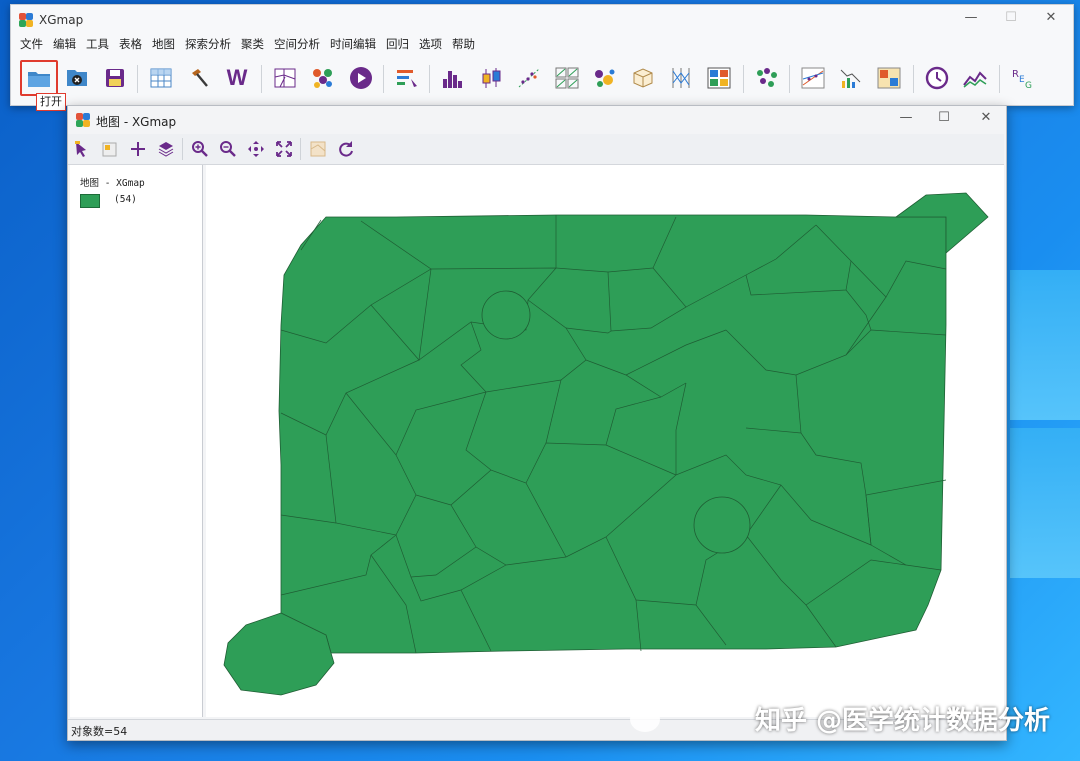 This screenshot has height=761, width=1080. What do you see at coordinates (161, 78) in the screenshot?
I see `table-icon` at bounding box center [161, 78].